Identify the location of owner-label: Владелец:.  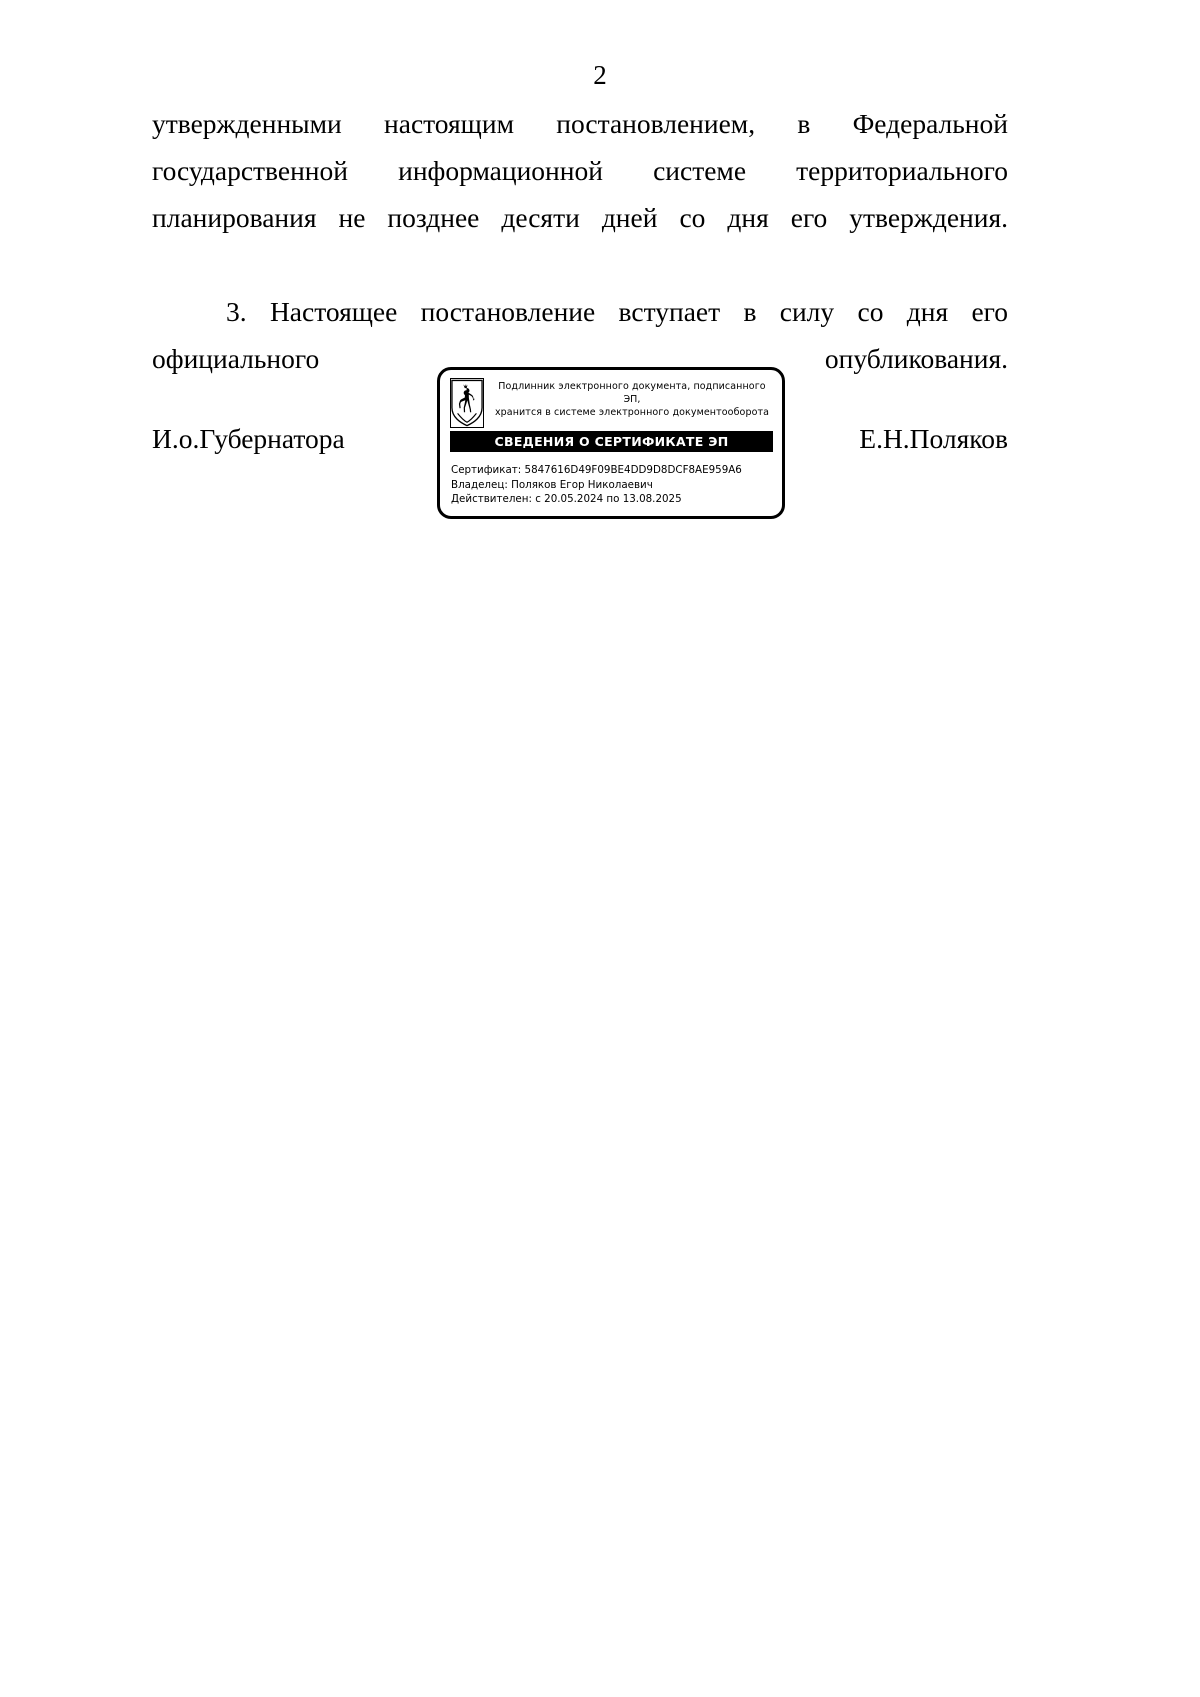
(479, 484).